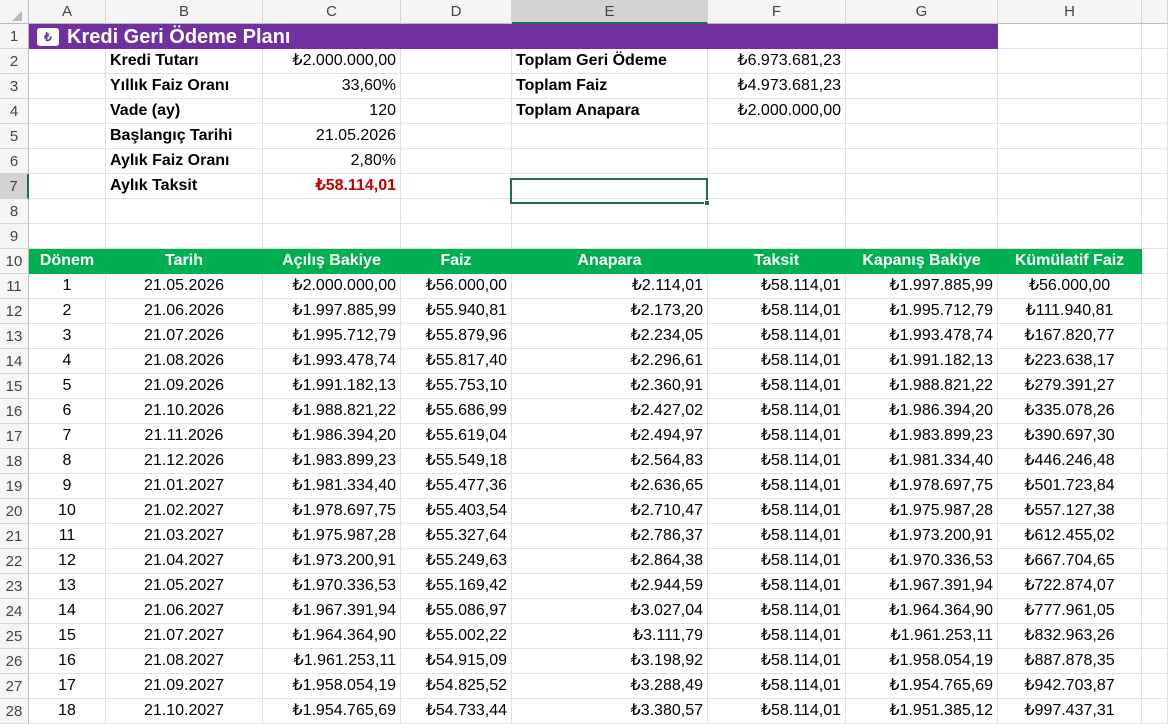 The height and width of the screenshot is (724, 1168). I want to click on row-header-4: 4, so click(14, 111).